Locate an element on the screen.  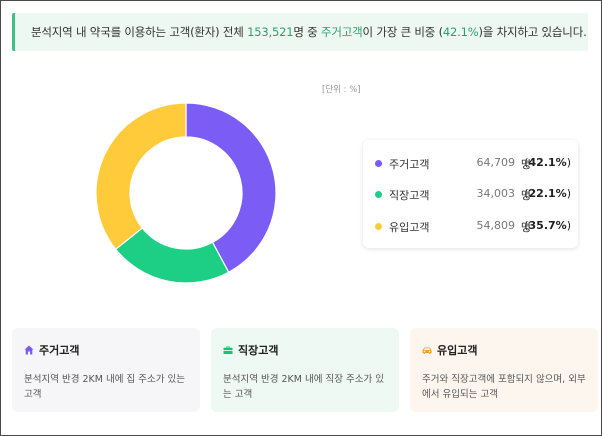
card-inflow: 유입고객 주거와 직장고객에 포함되지 않으며, 외부에서 유입되는 고객 is located at coordinates (504, 370).